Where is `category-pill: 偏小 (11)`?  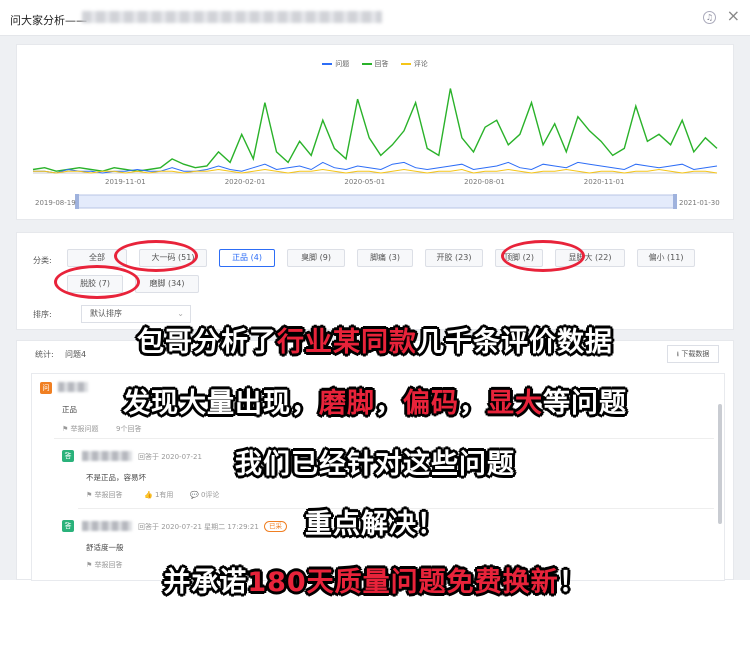 category-pill: 偏小 (11) is located at coordinates (666, 258).